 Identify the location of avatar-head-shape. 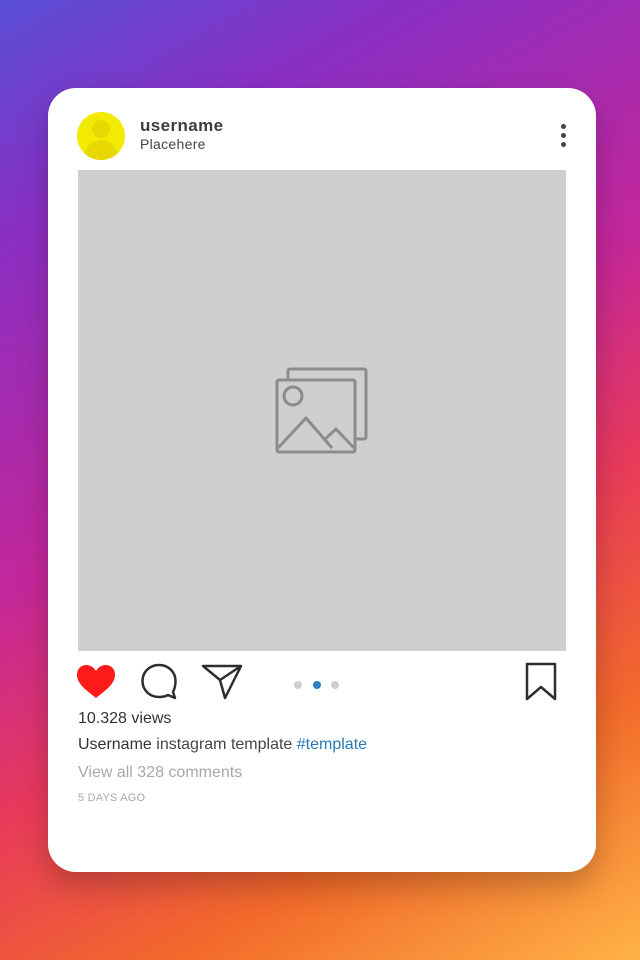
(101, 129).